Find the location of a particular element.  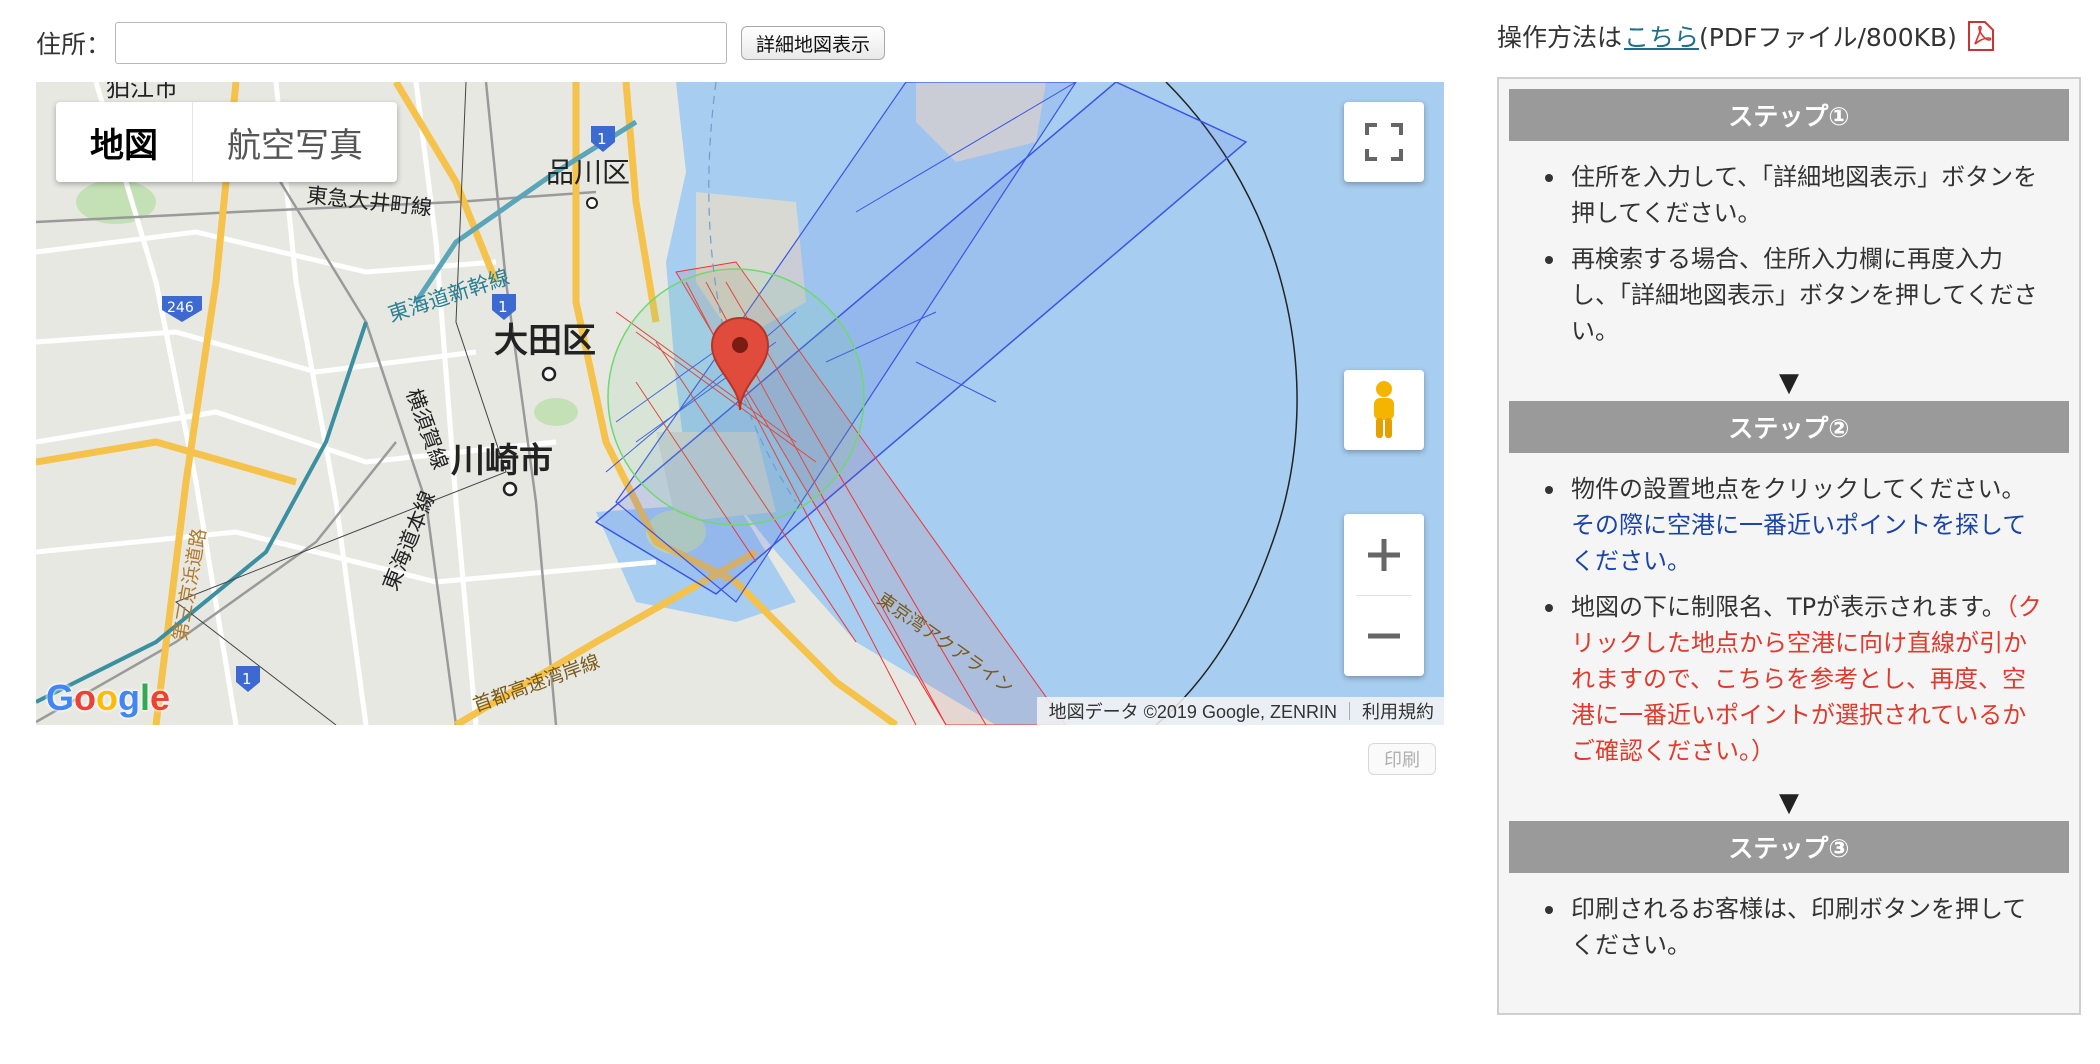

blue-note: その際に空港に一番近いポイントを探してください。 is located at coordinates (1799, 543).